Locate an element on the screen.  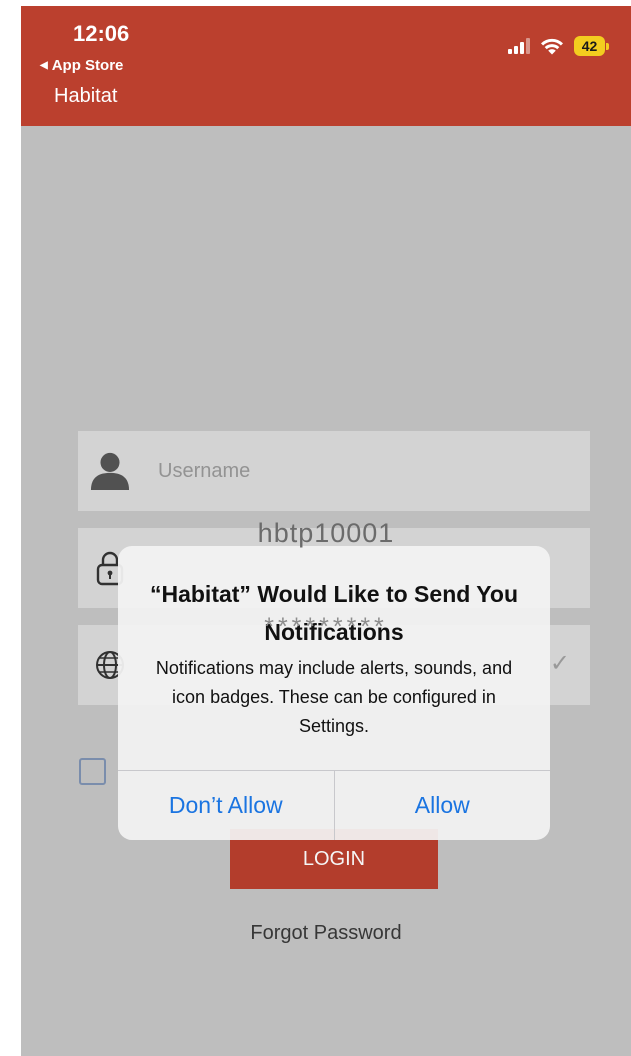
app-title: Habitat is located at coordinates (86, 96).